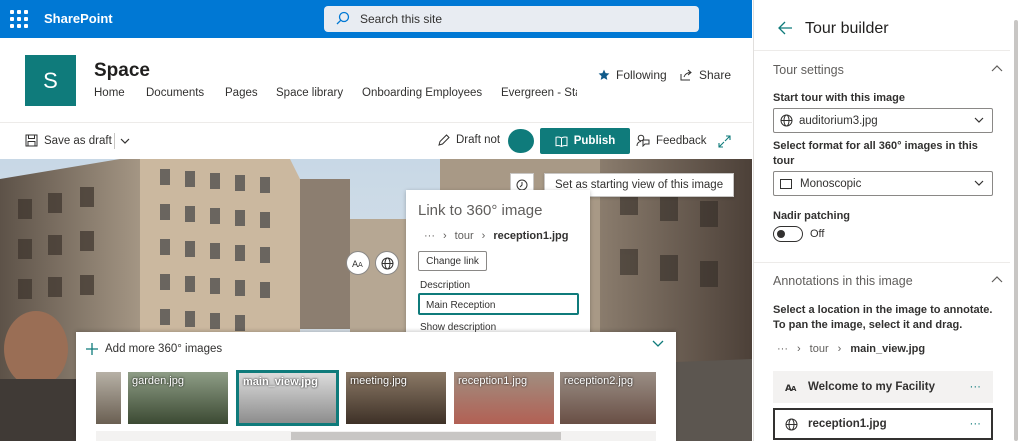 The width and height of the screenshot is (1024, 441). Describe the element at coordinates (396, 398) in the screenshot. I see `thumbnail-meeting: meeting.jpg` at that location.